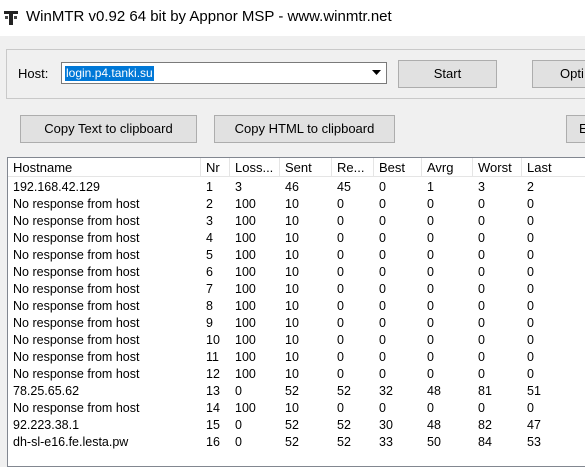  Describe the element at coordinates (296, 442) in the screenshot. I see `table-row: dh-sl-e16.fe.lesta.pw 16 0 52 52 33 50 84 53` at that location.